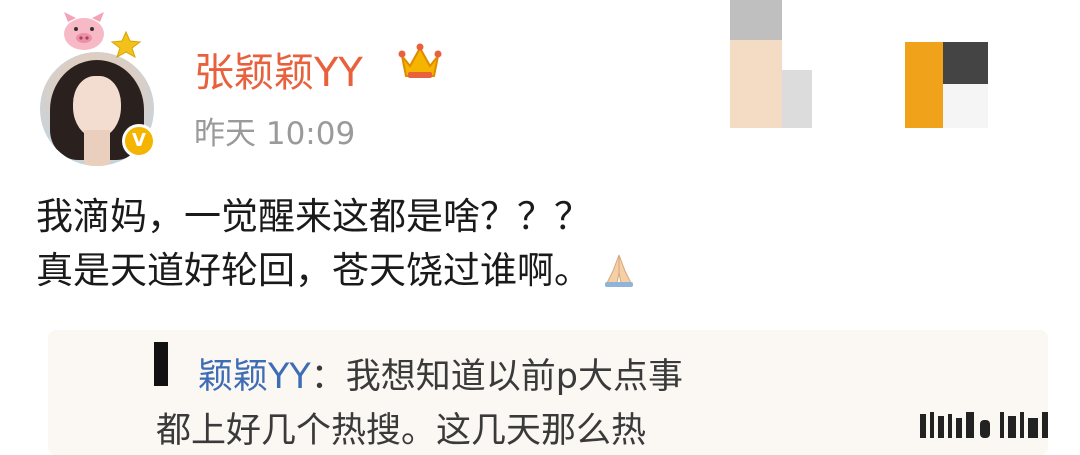 The width and height of the screenshot is (1080, 455). What do you see at coordinates (126, 44) in the screenshot?
I see `star-icon` at bounding box center [126, 44].